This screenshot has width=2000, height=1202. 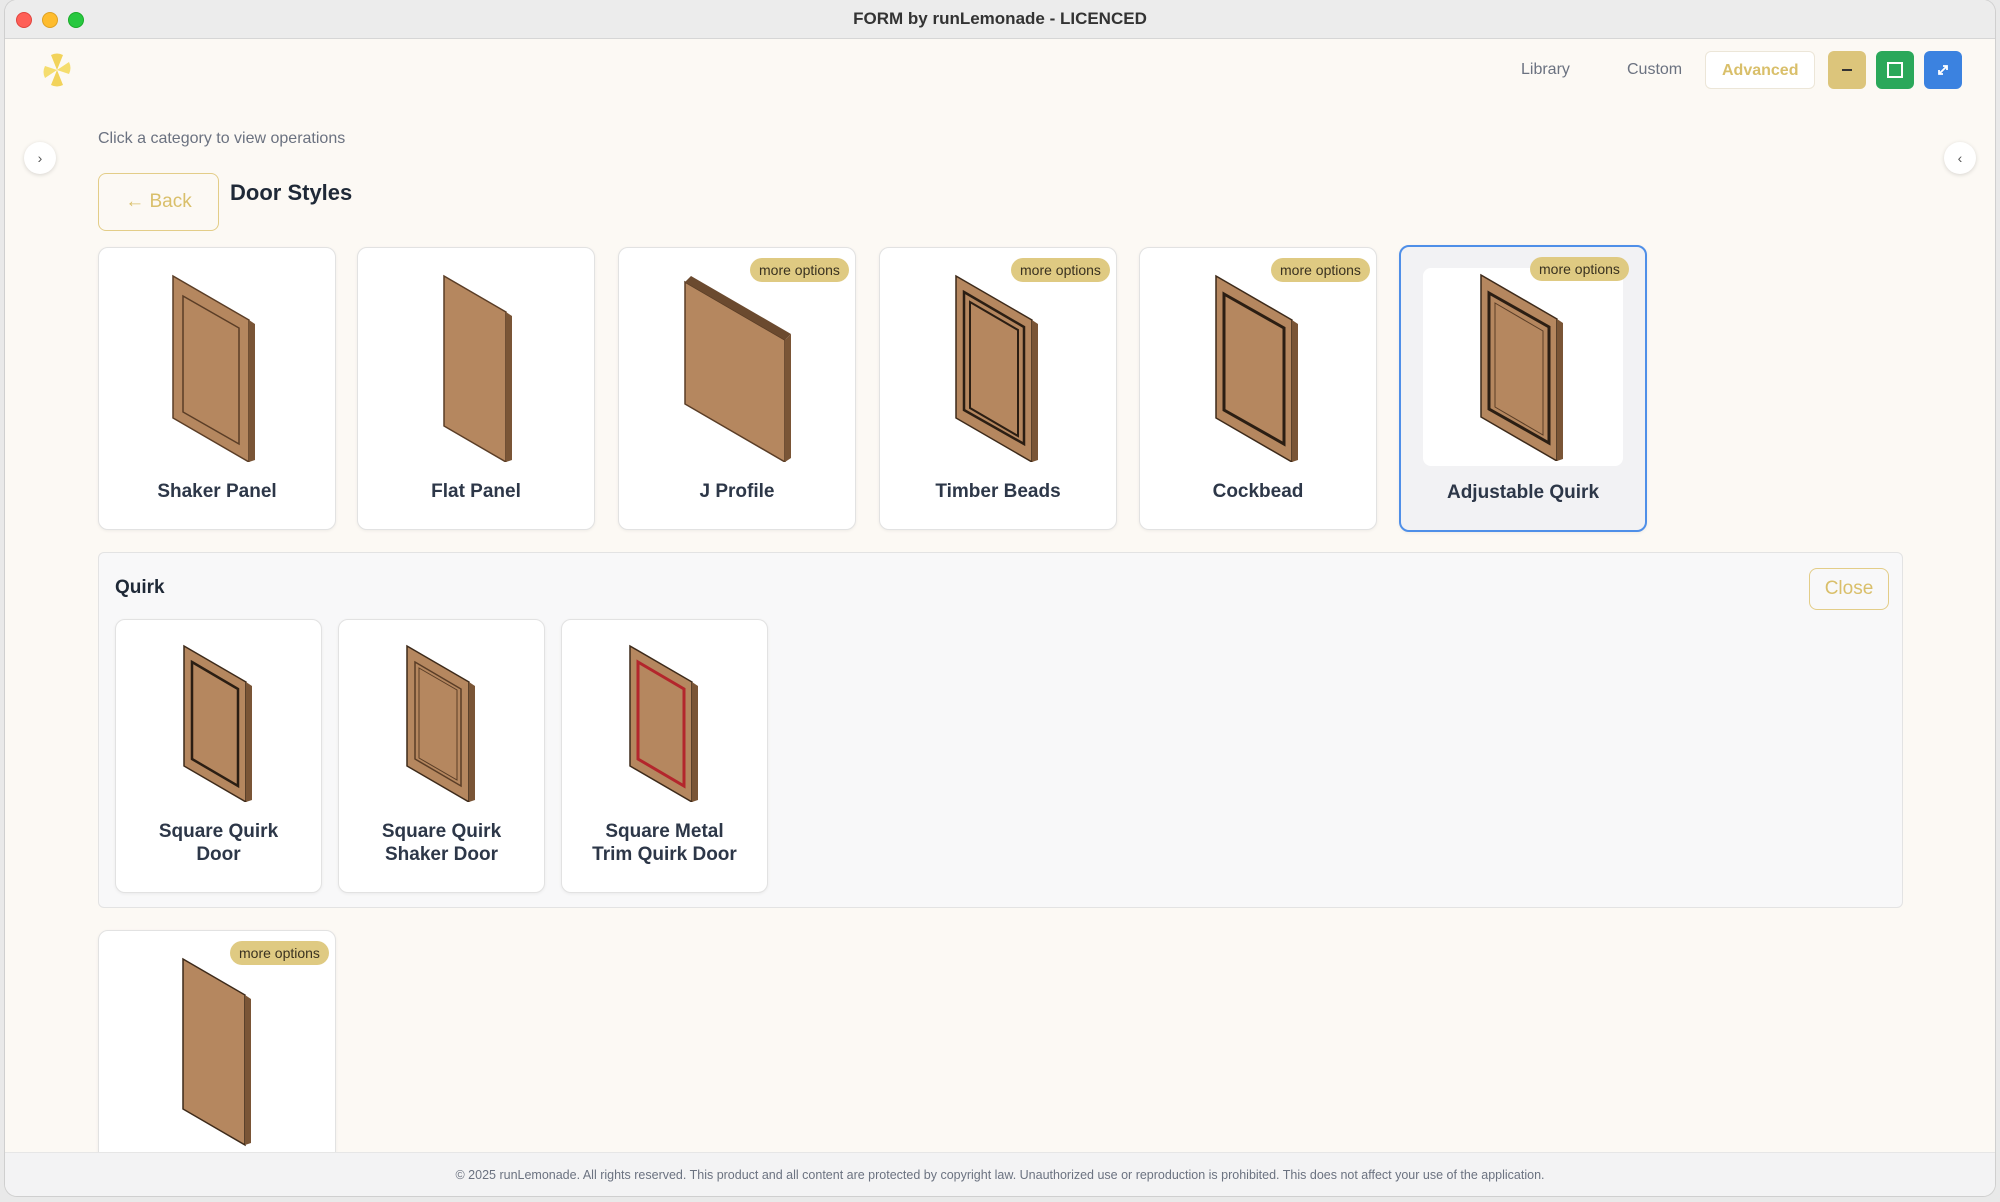 I want to click on timber-beads-door-icon, so click(x=996, y=368).